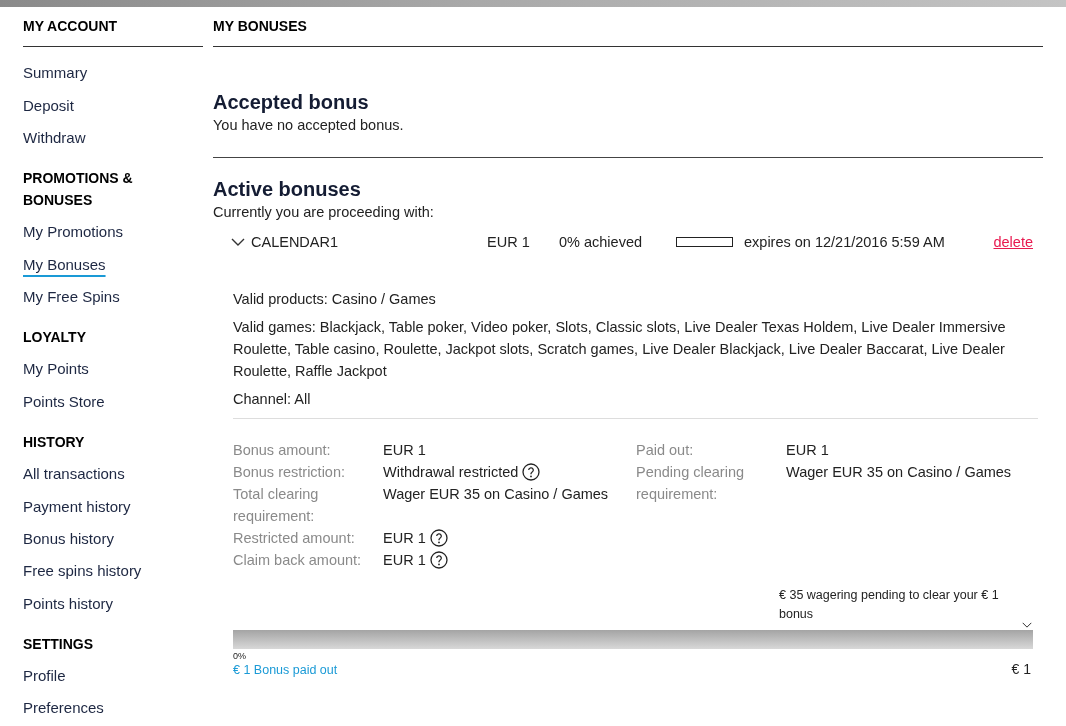  I want to click on sidebar-item: My Bonuses, so click(64, 264).